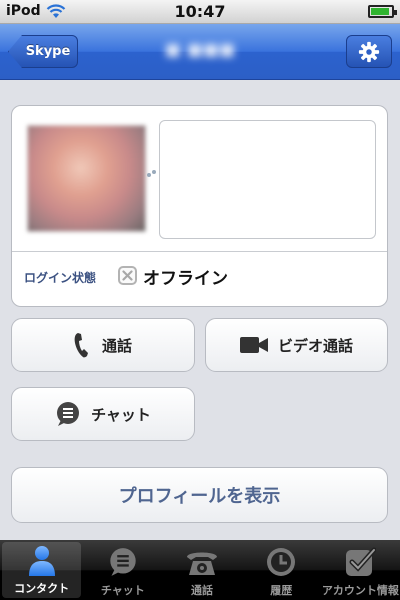 Image resolution: width=400 pixels, height=600 pixels. What do you see at coordinates (127, 275) in the screenshot?
I see `offline-icon` at bounding box center [127, 275].